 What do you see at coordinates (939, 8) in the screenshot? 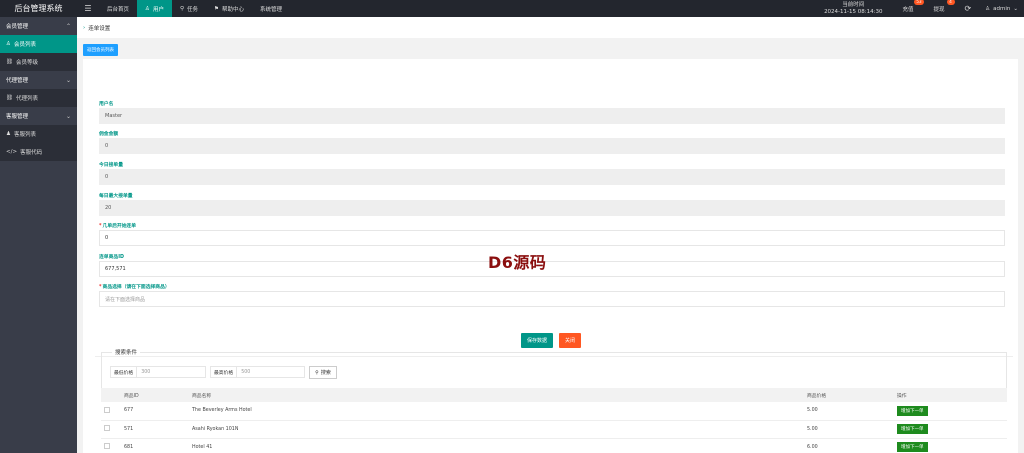
I see `withdraw-link: 提现 4` at bounding box center [939, 8].